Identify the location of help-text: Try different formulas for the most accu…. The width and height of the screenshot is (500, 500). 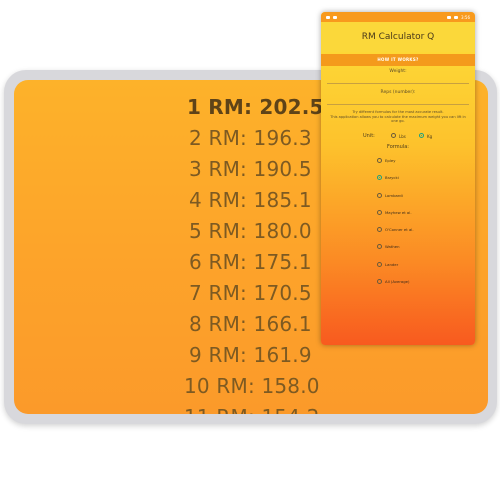
(398, 117).